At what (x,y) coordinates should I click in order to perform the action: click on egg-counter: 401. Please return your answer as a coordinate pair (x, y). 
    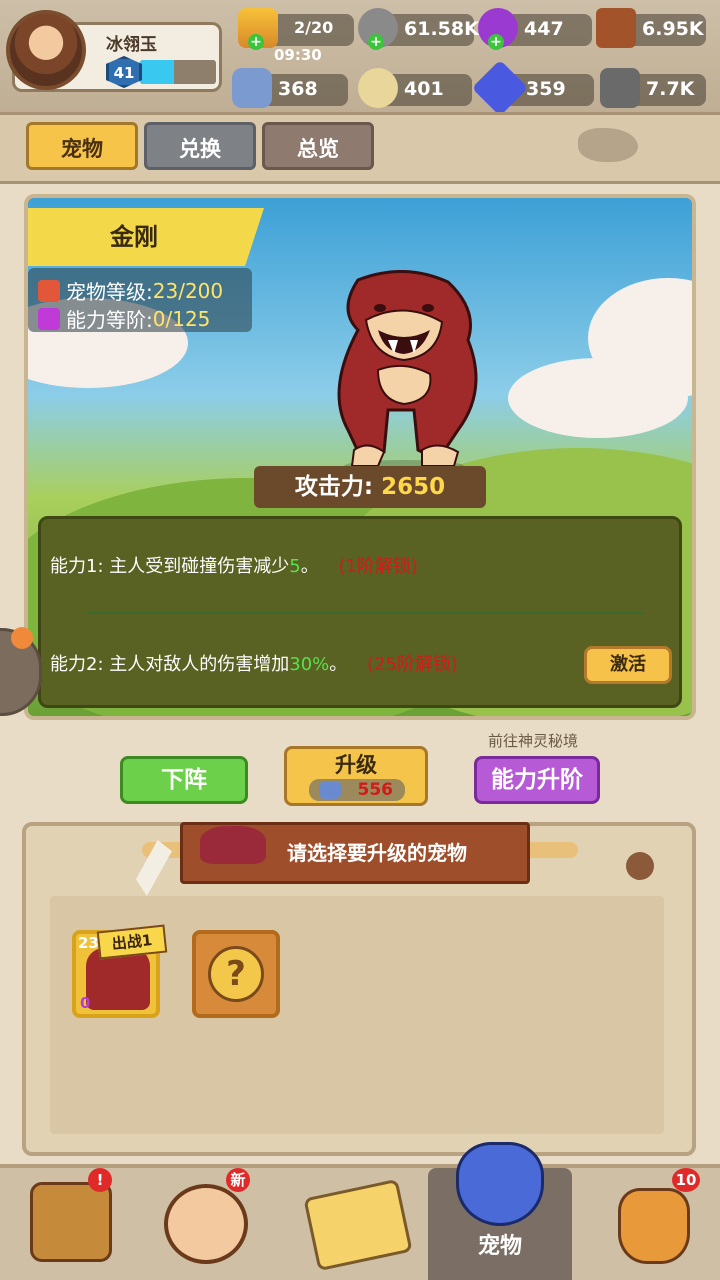
    Looking at the image, I should click on (415, 88).